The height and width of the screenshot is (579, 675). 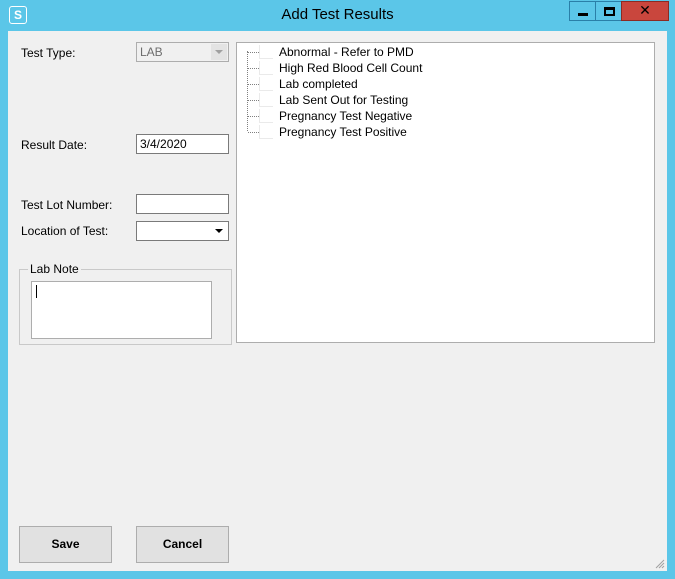 What do you see at coordinates (67, 205) in the screenshot?
I see `test-lot-number-label: Test Lot Number:` at bounding box center [67, 205].